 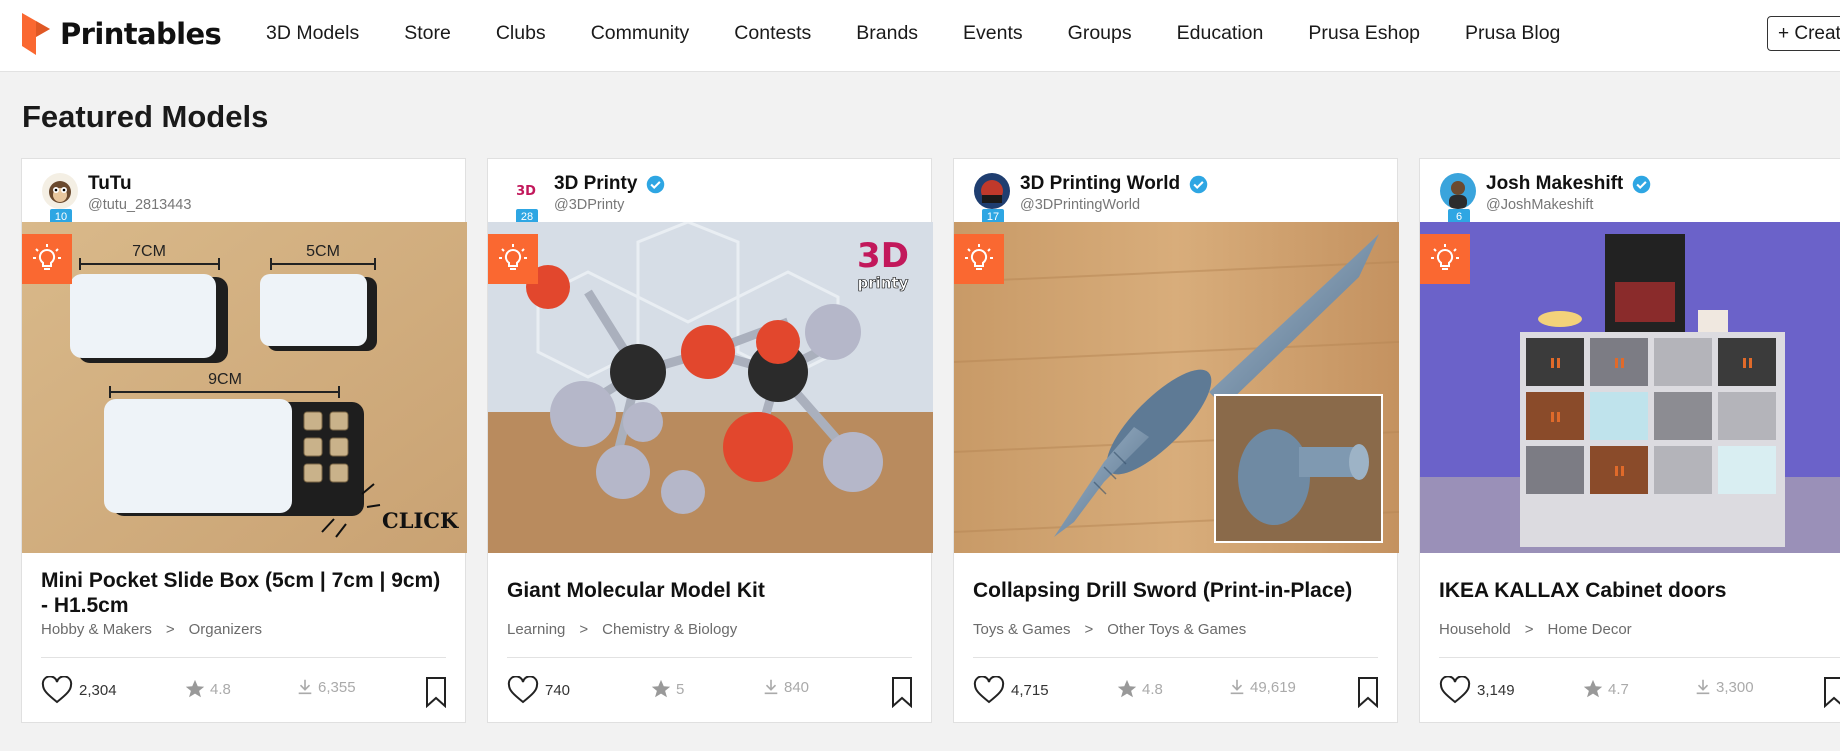 I want to click on avatar: 3D, so click(x=526, y=191).